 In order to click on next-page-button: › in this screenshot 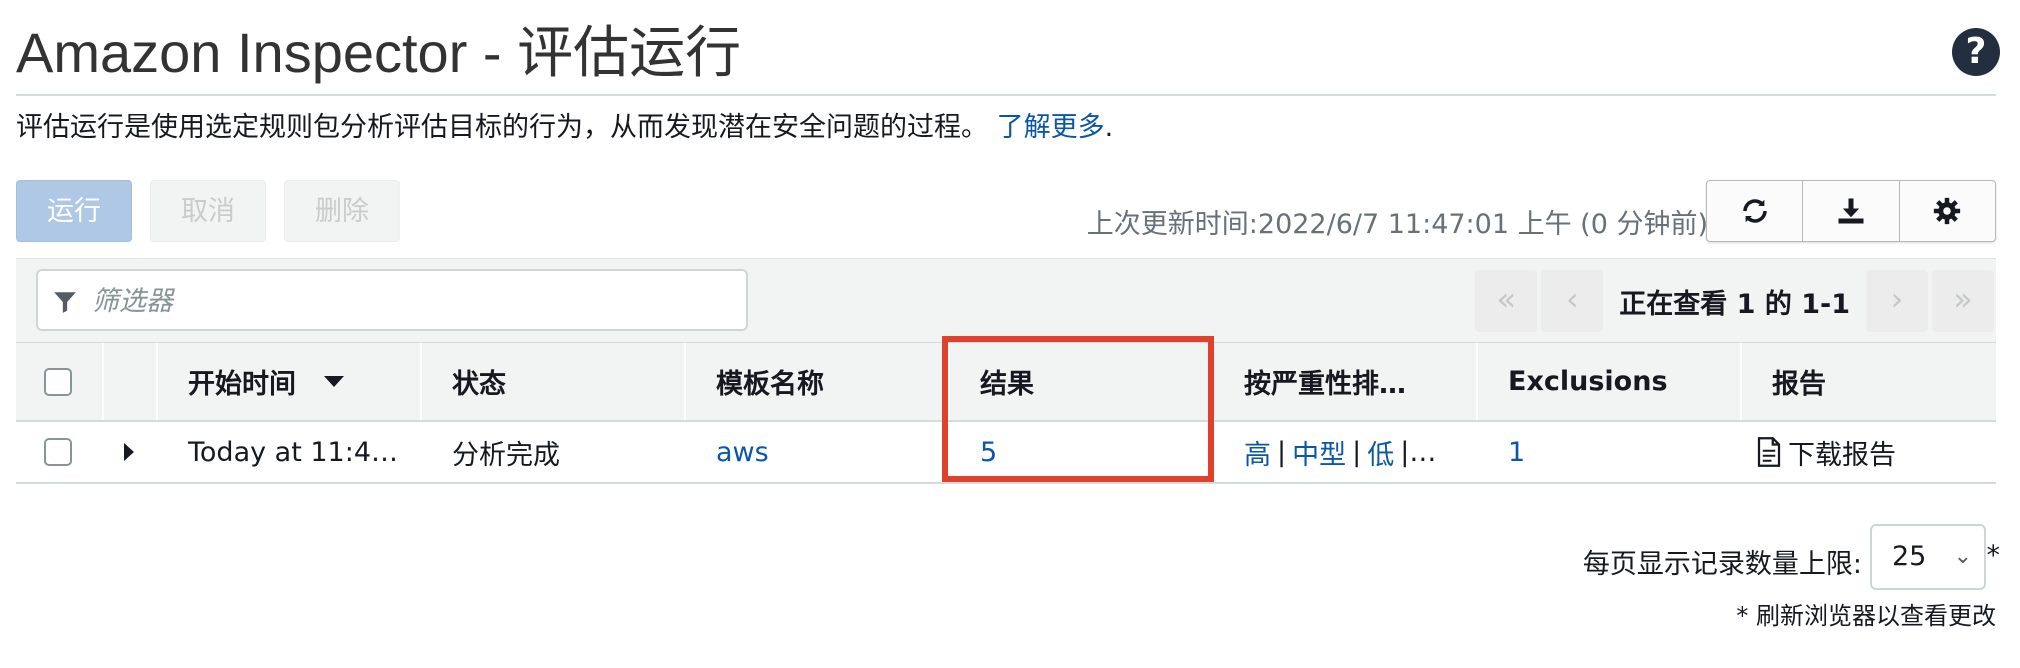, I will do `click(1897, 301)`.